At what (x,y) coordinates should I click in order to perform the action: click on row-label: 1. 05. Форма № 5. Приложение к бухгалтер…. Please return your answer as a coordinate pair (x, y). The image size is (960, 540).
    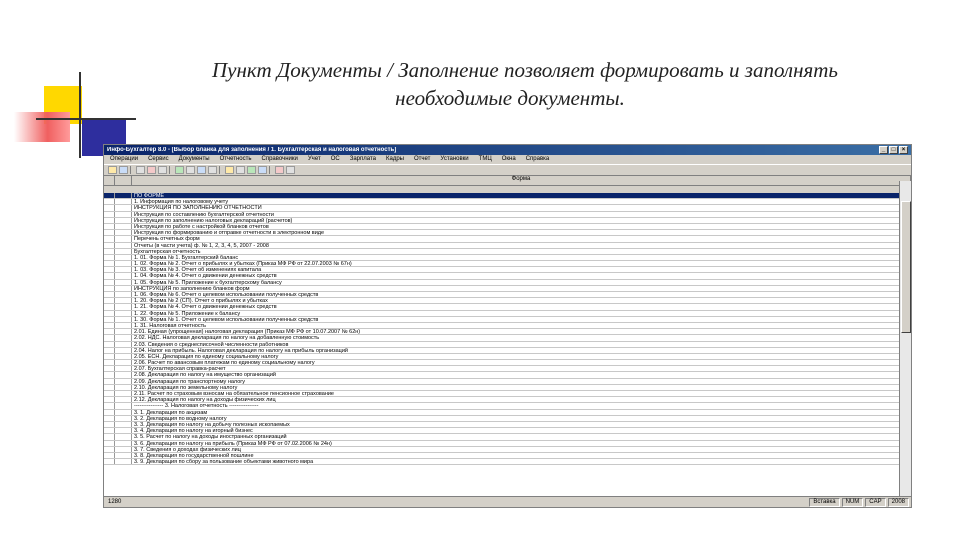
    Looking at the image, I should click on (208, 282).